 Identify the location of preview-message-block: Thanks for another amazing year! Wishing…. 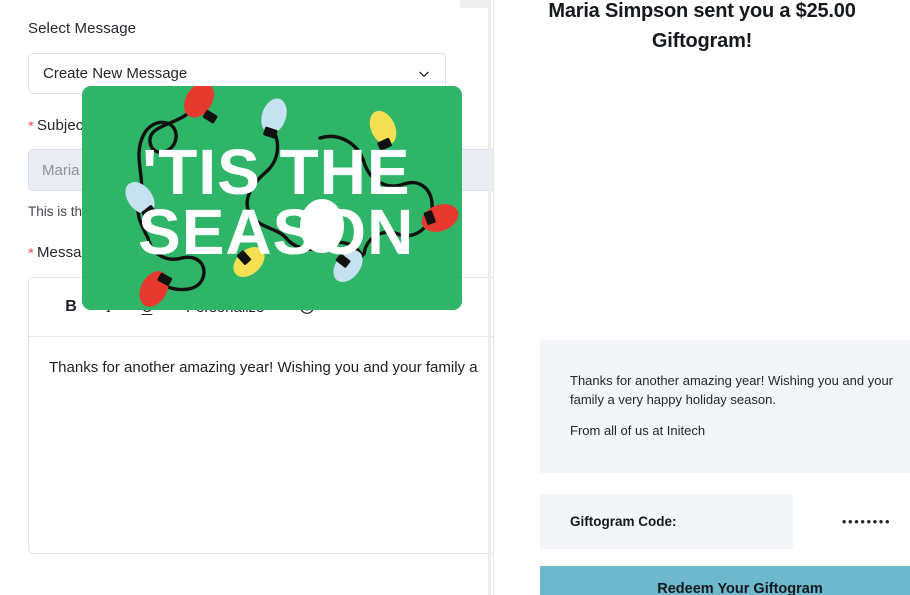
(725, 406).